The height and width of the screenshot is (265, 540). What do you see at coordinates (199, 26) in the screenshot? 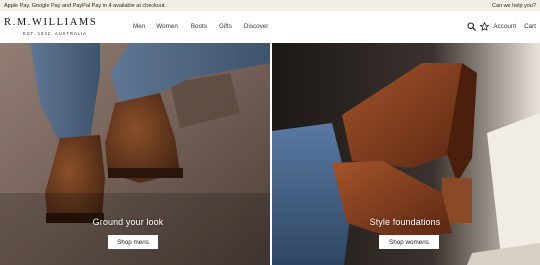
I see `nav-item-boots: Boots` at bounding box center [199, 26].